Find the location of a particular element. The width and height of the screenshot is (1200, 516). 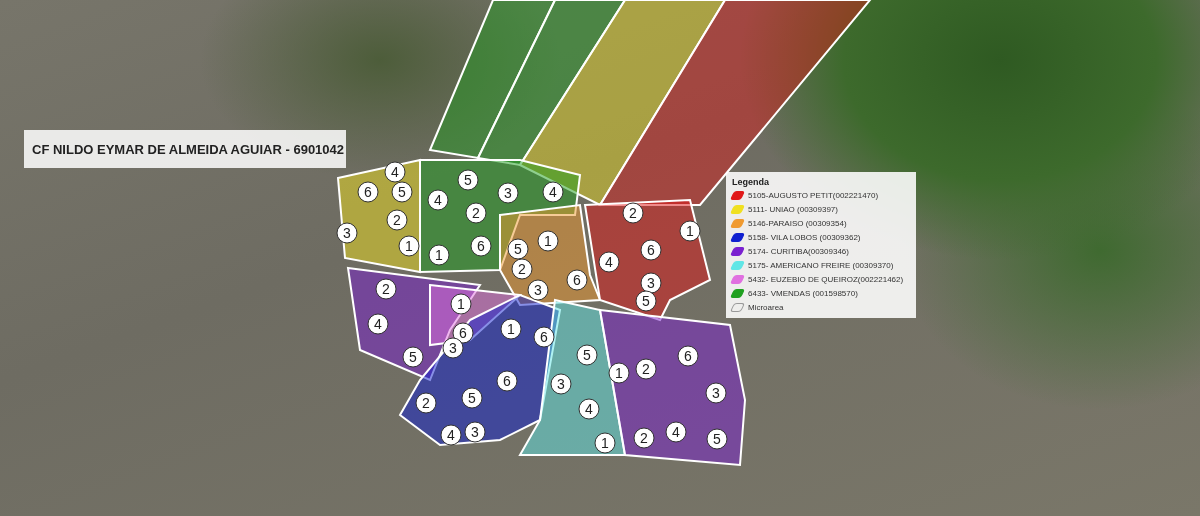

legend-label: 5174- CURITIBA(00309346) is located at coordinates (798, 251).